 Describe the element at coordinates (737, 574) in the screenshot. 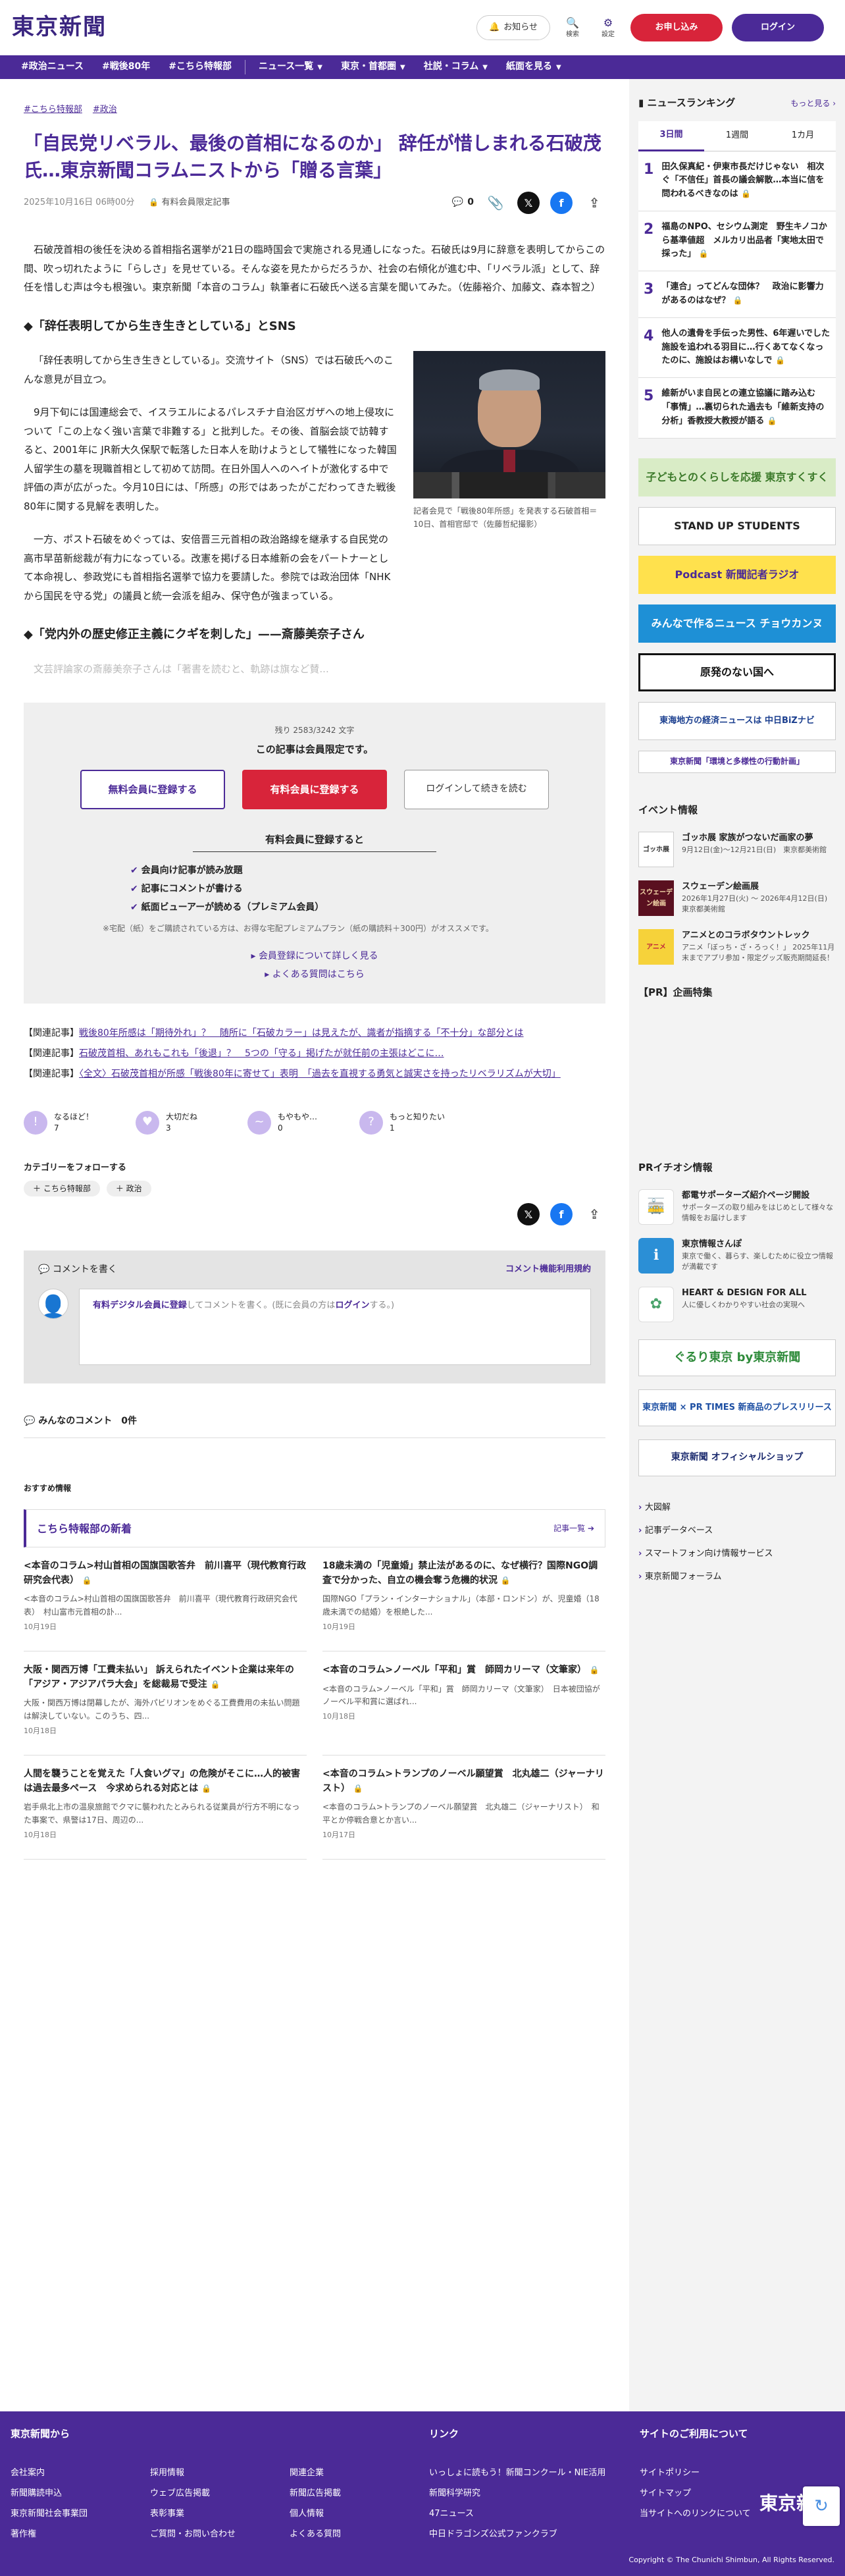

I see `banner-podcast: Podcast 新聞記者ラジオ` at that location.